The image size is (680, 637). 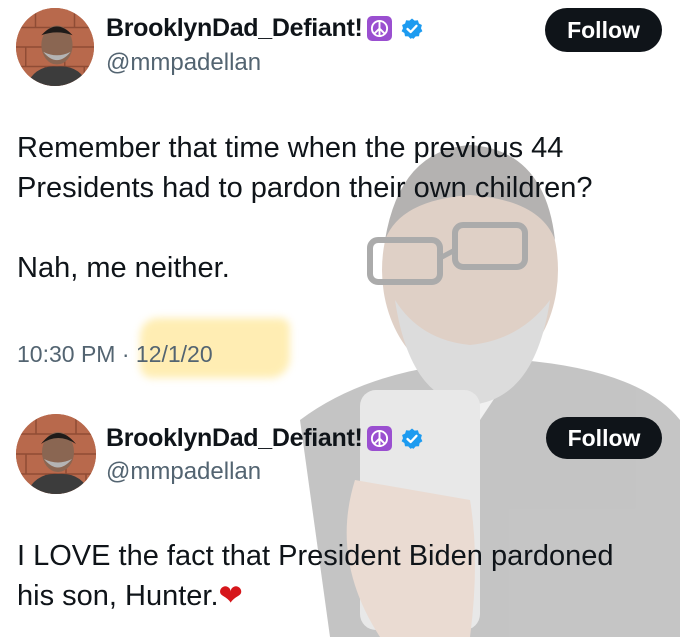 What do you see at coordinates (174, 354) in the screenshot?
I see `tweet-date: 12/1/20` at bounding box center [174, 354].